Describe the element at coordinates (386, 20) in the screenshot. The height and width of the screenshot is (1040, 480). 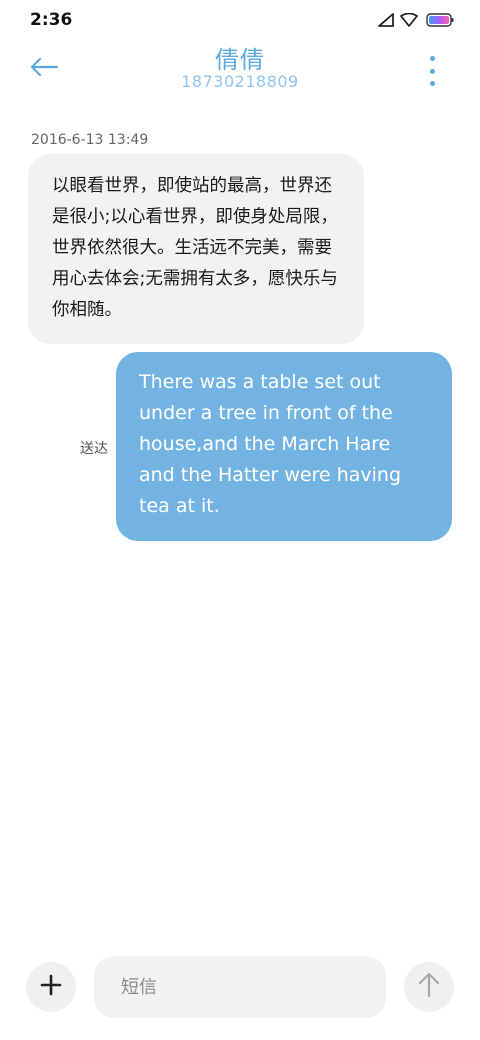
I see `cellular-signal-icon` at that location.